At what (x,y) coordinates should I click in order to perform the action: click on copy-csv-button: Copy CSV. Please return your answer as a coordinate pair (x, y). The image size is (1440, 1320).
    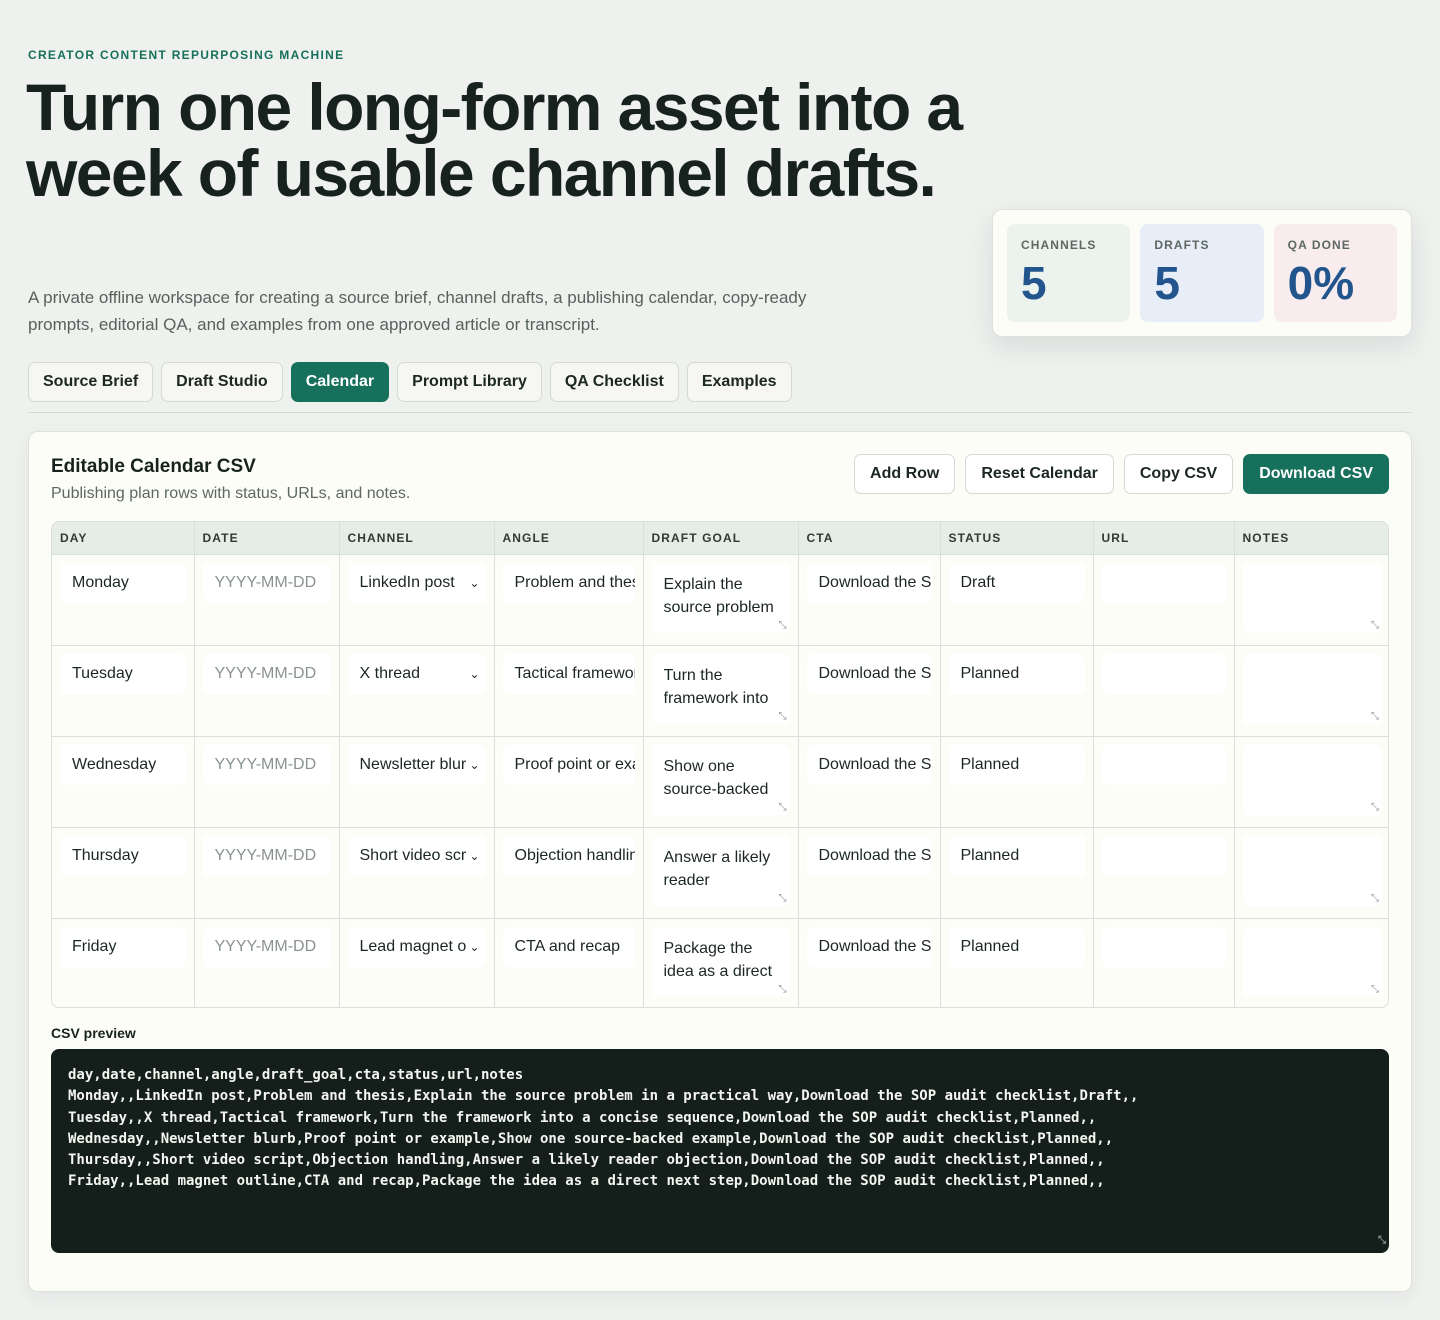
    Looking at the image, I should click on (1178, 474).